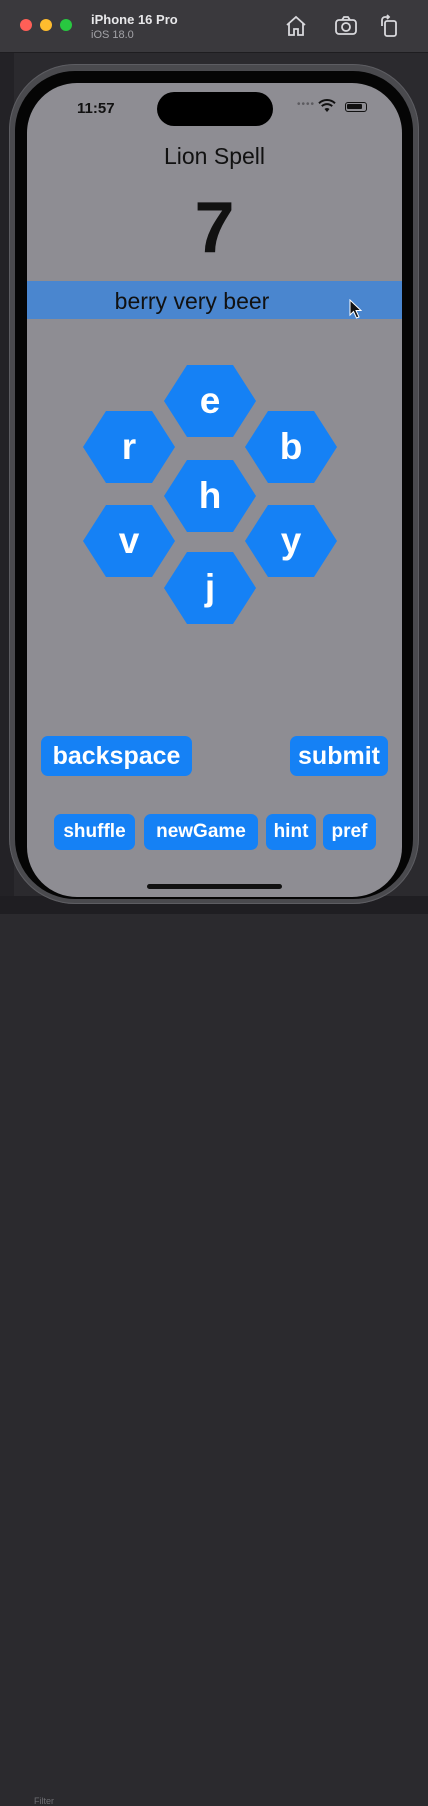 This screenshot has height=1806, width=428. Describe the element at coordinates (214, 228) in the screenshot. I see `score-display: 7` at that location.